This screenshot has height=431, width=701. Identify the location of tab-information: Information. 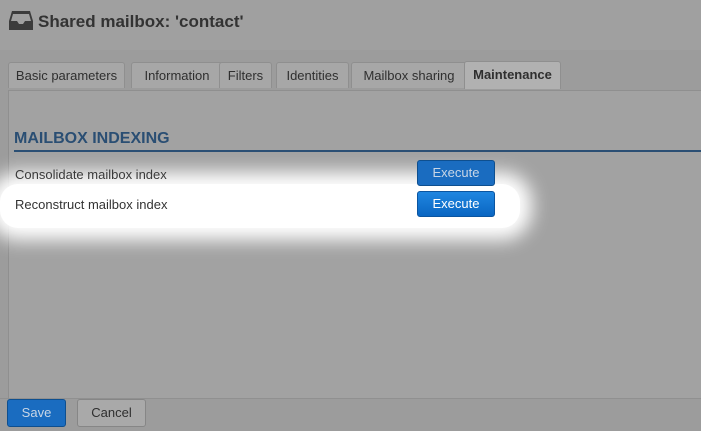
(177, 75).